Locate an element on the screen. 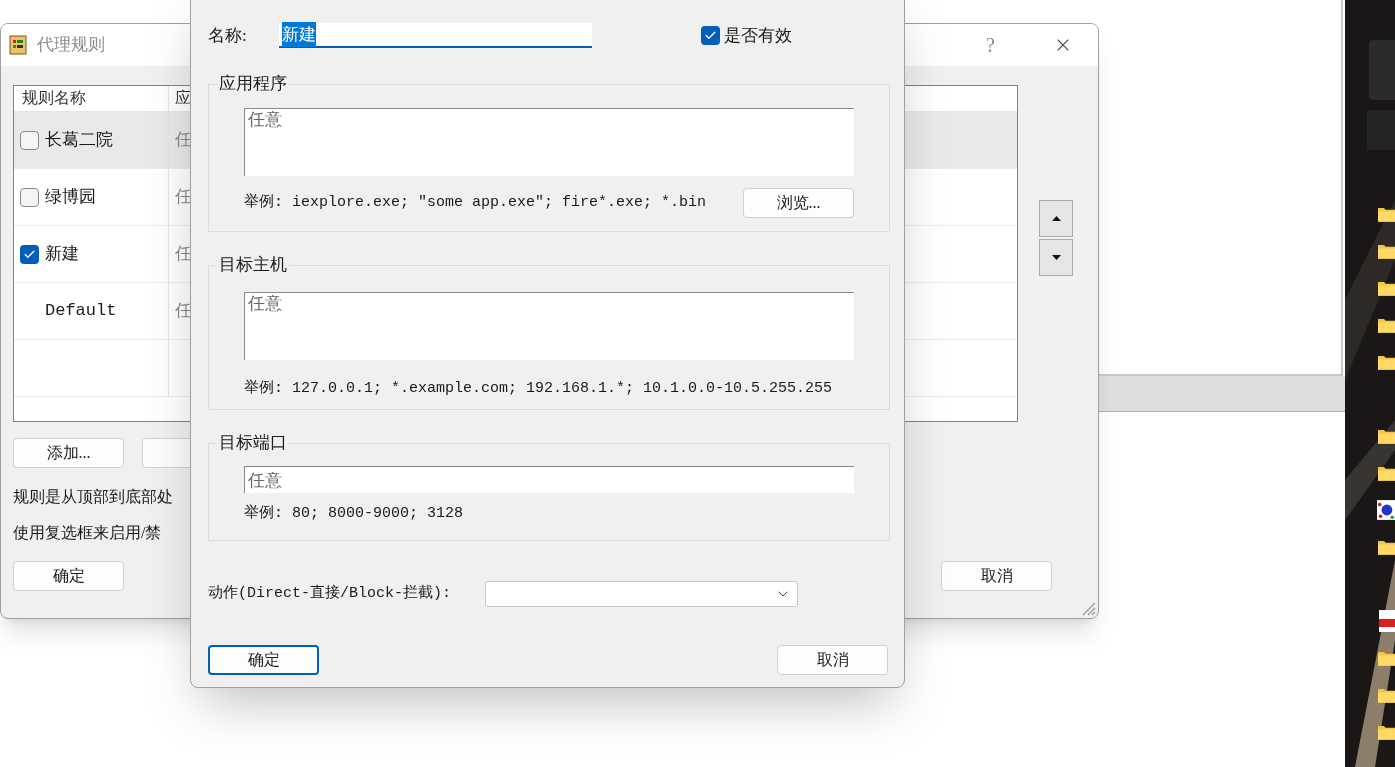 This screenshot has width=1395, height=767. group-title: 应用程序 is located at coordinates (253, 84).